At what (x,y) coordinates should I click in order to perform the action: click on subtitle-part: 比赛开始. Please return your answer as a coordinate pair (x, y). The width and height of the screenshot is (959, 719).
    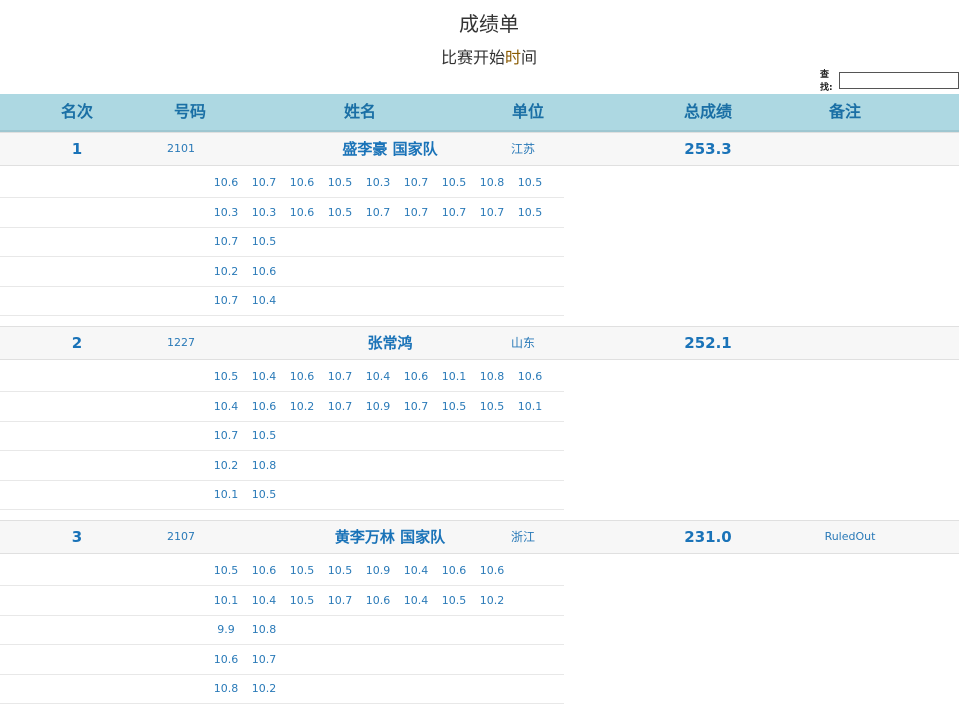
    Looking at the image, I should click on (472, 57).